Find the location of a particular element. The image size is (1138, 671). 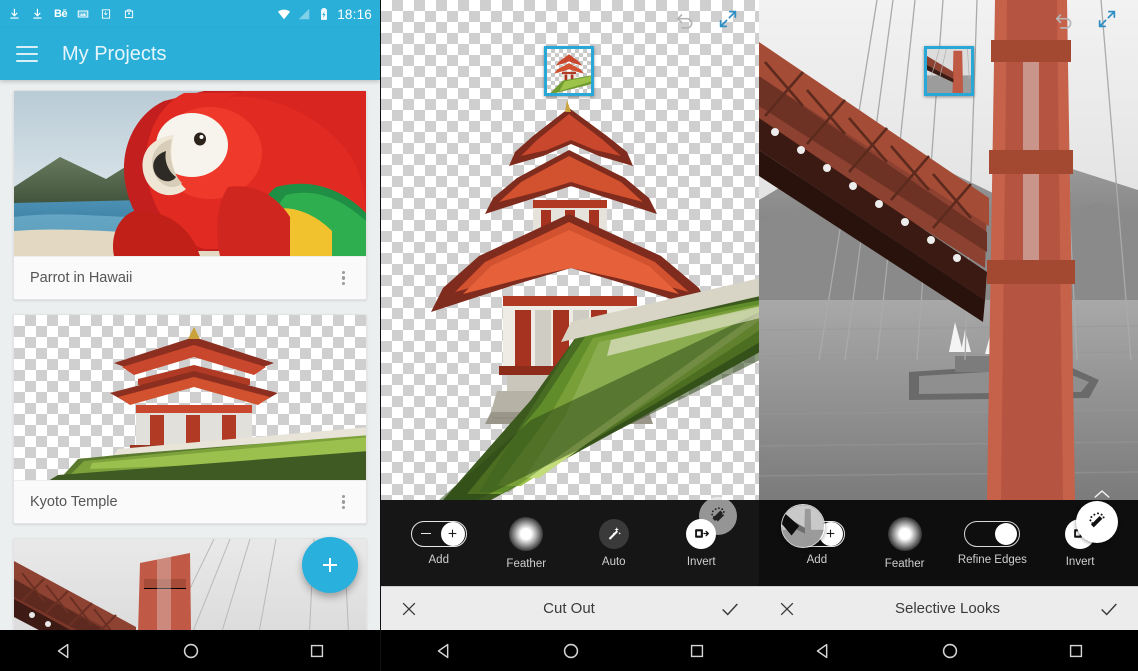

add-project-button is located at coordinates (330, 565).